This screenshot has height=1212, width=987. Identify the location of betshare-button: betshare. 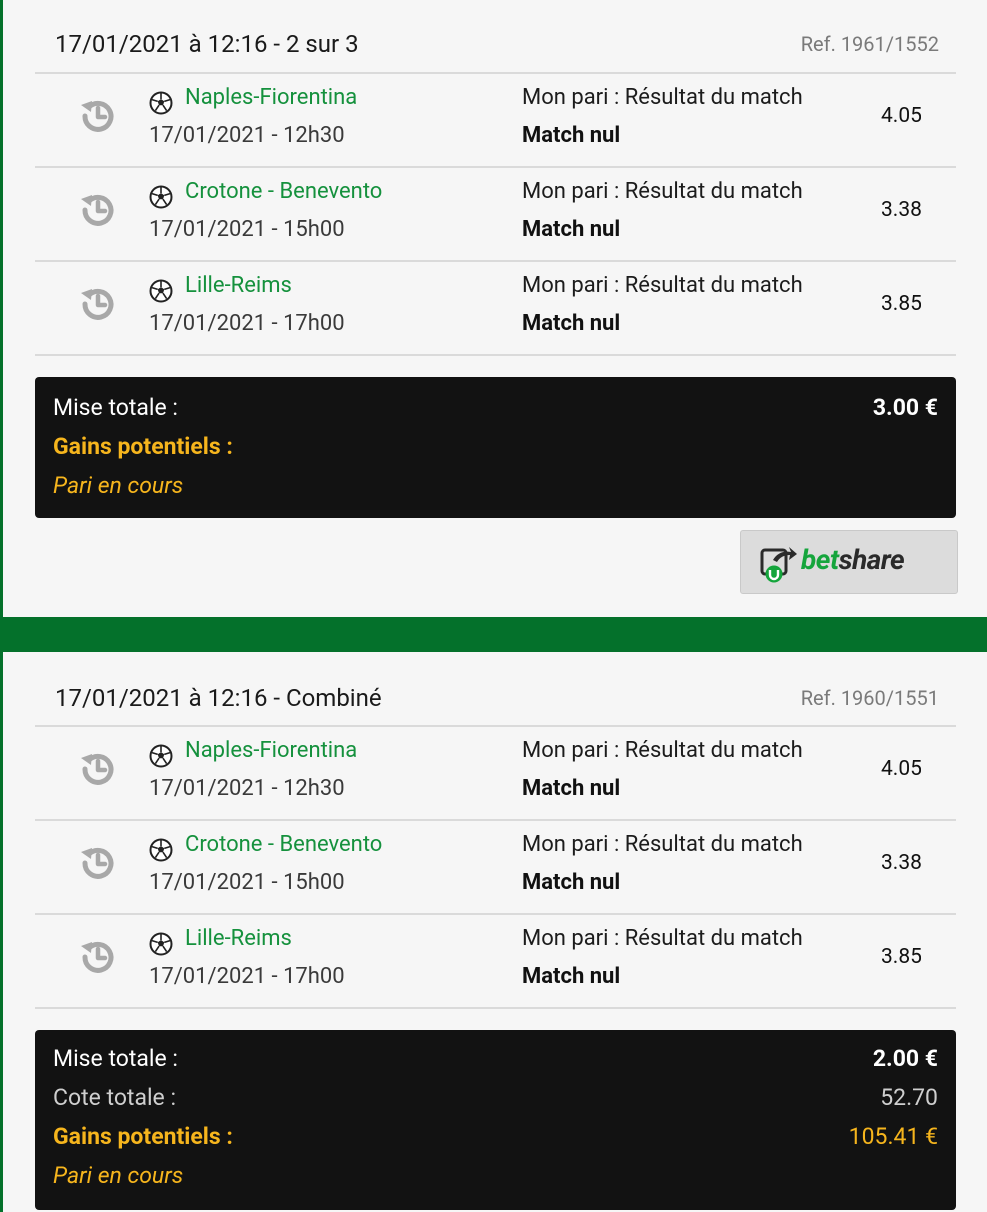
(849, 562).